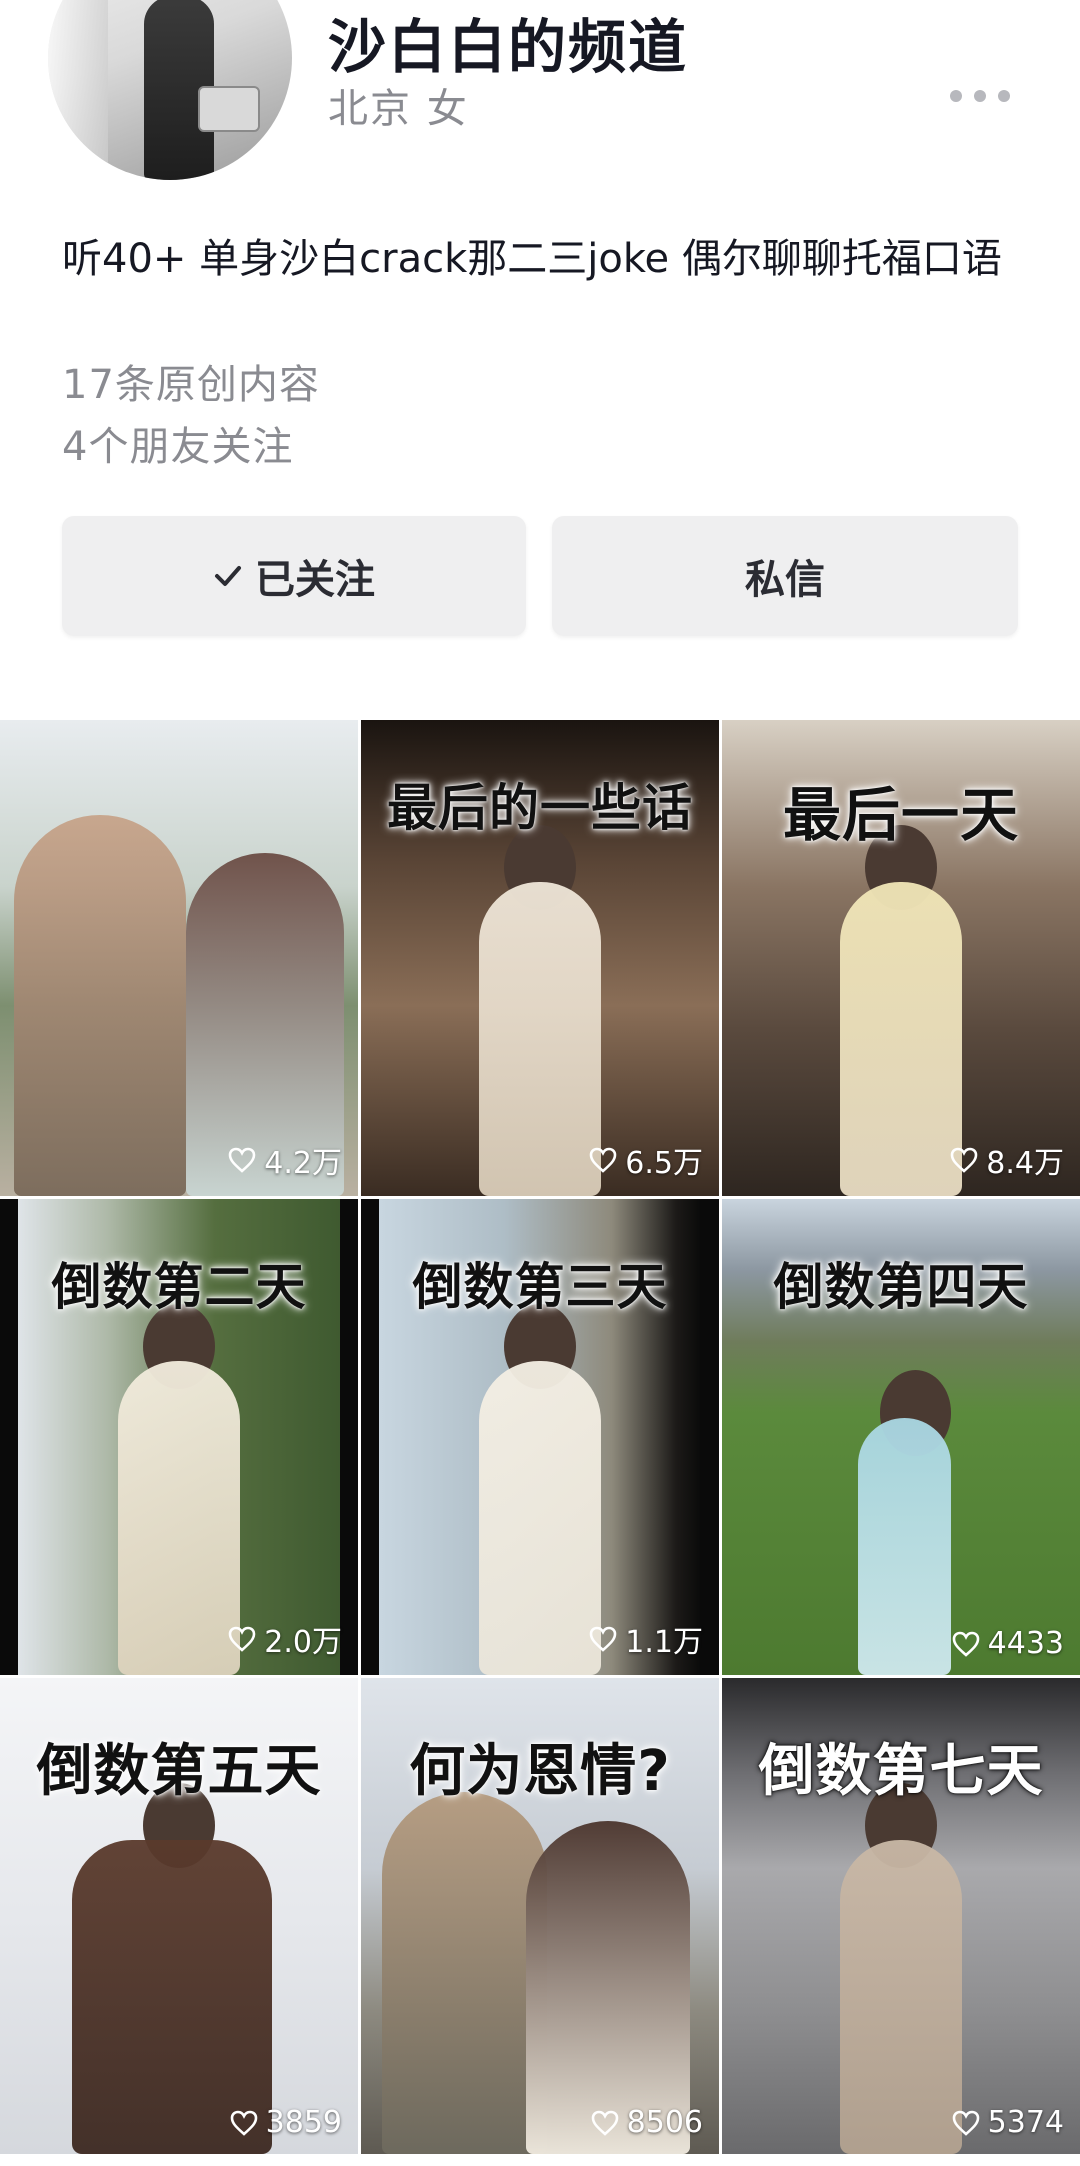  What do you see at coordinates (540, 1916) in the screenshot?
I see `video-tile: 何为恩情? 8506` at bounding box center [540, 1916].